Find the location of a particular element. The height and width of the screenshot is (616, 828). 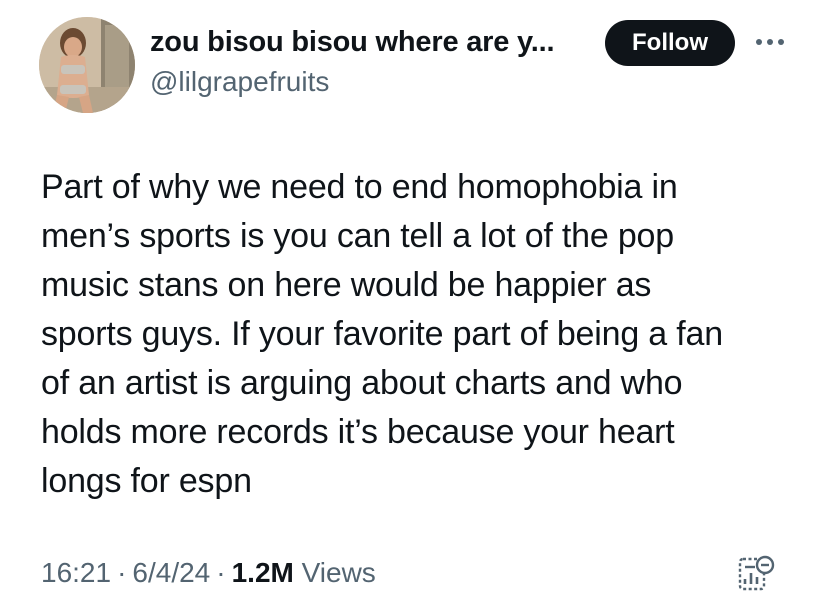

tweet-meta: 16:21 · 6/4/24 · 1.2M Views is located at coordinates (208, 573).